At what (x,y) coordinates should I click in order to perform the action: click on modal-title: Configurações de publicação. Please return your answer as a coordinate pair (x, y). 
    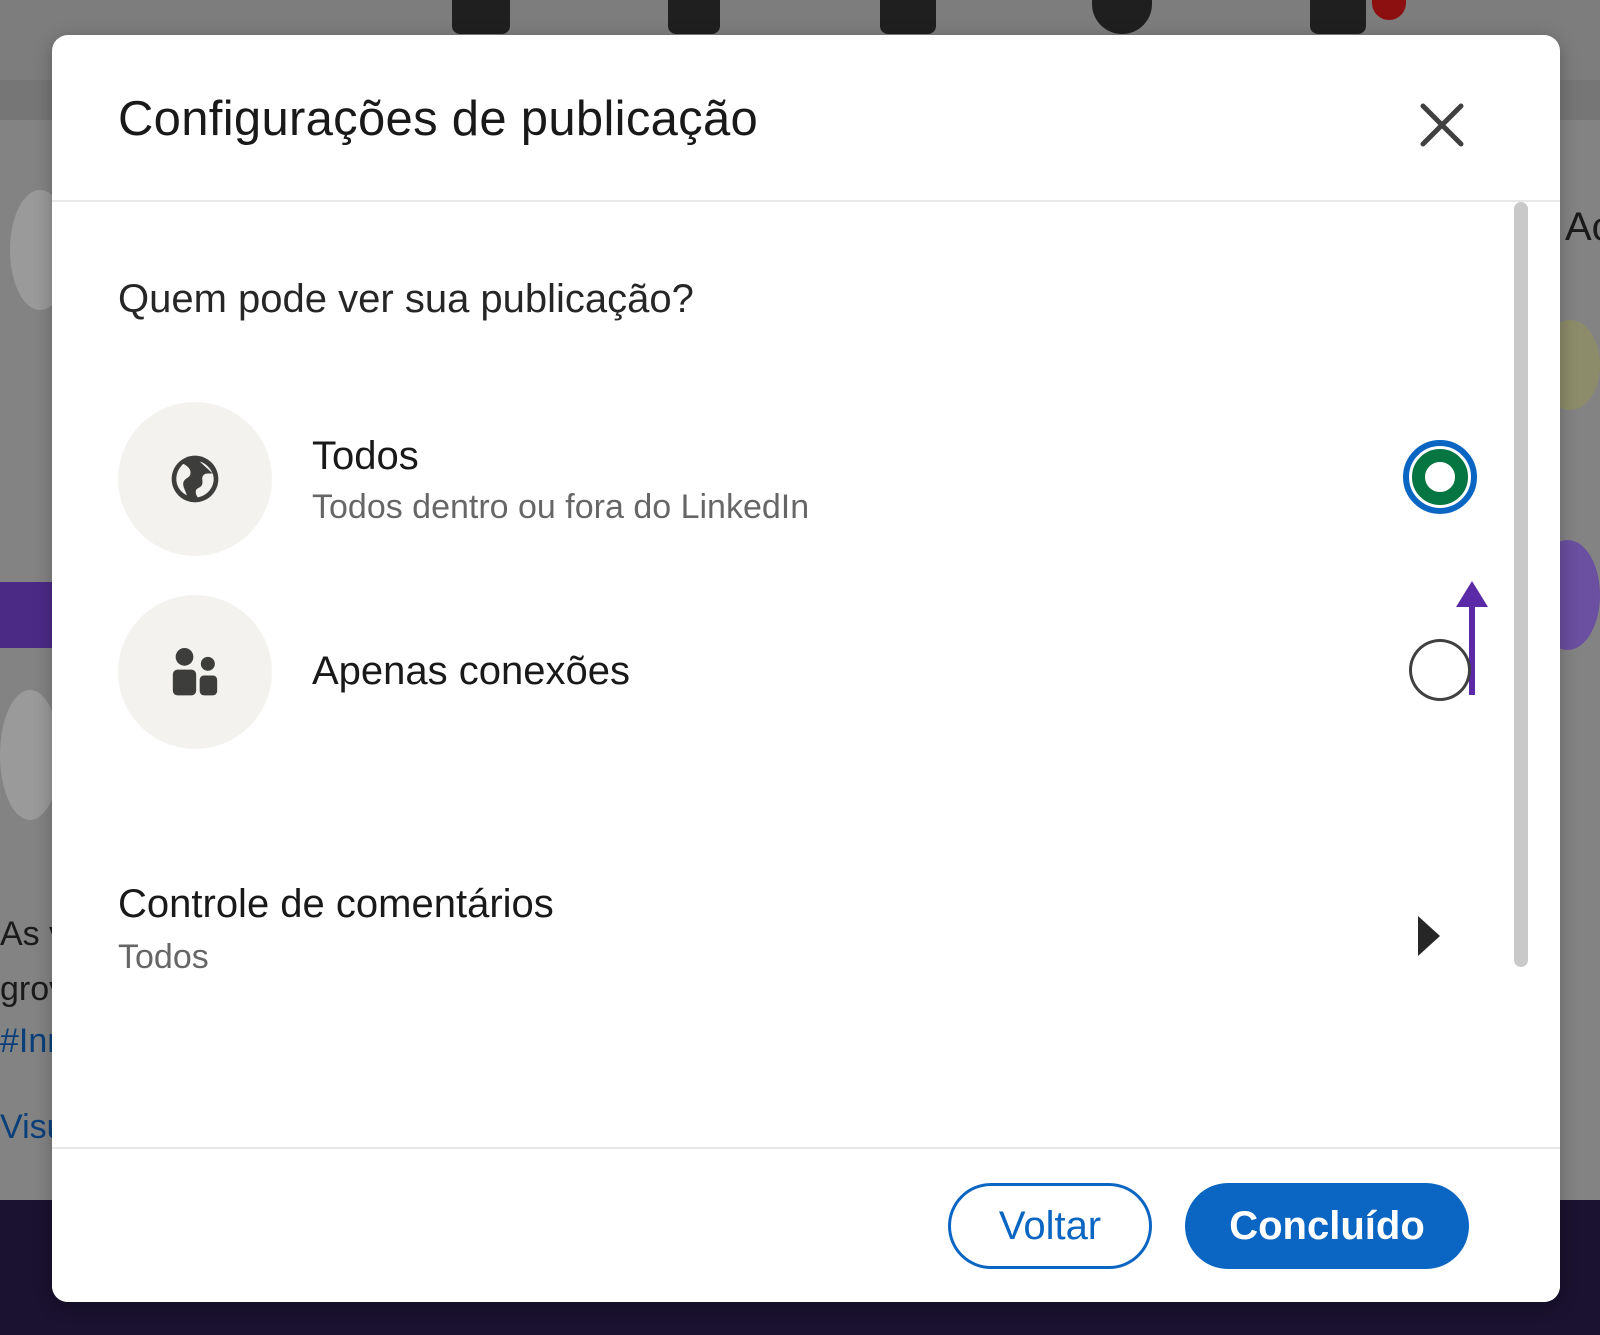
    Looking at the image, I should click on (438, 119).